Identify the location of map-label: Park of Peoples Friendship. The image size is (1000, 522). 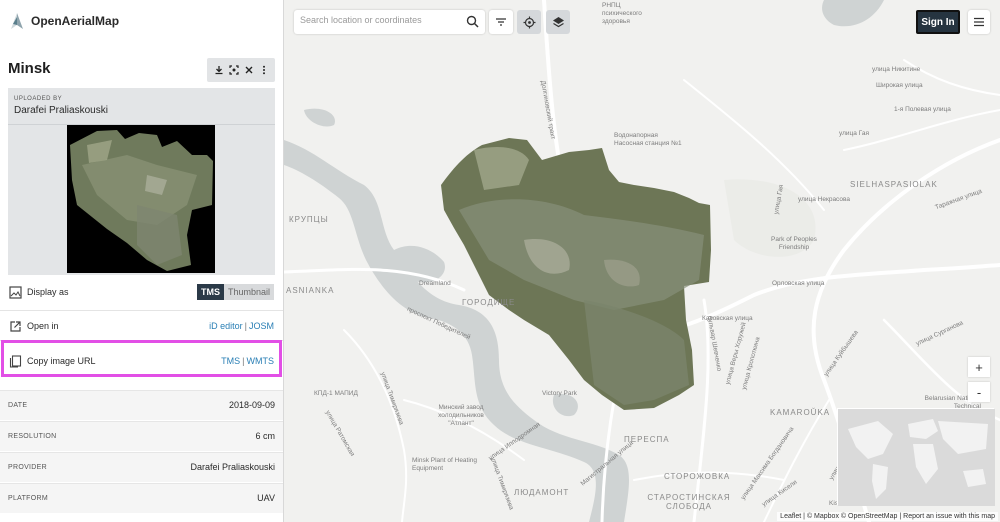
(794, 243).